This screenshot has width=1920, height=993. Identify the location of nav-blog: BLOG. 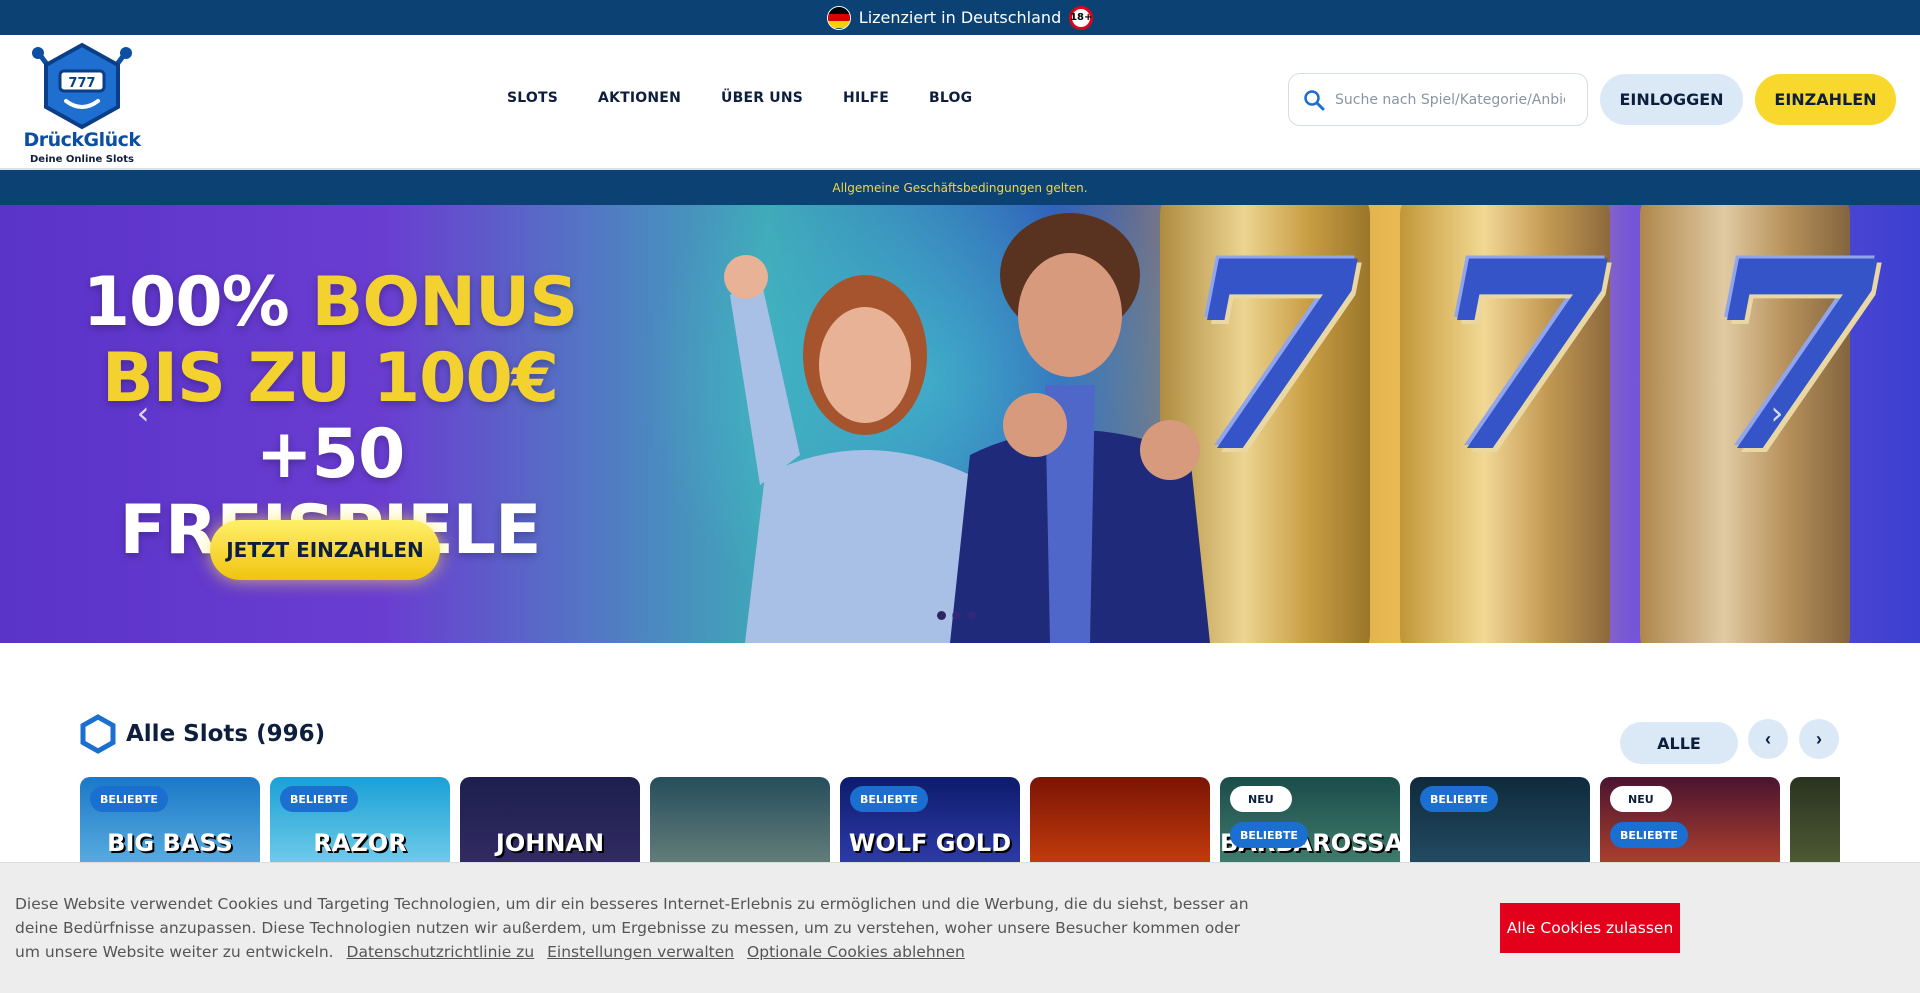
(950, 98).